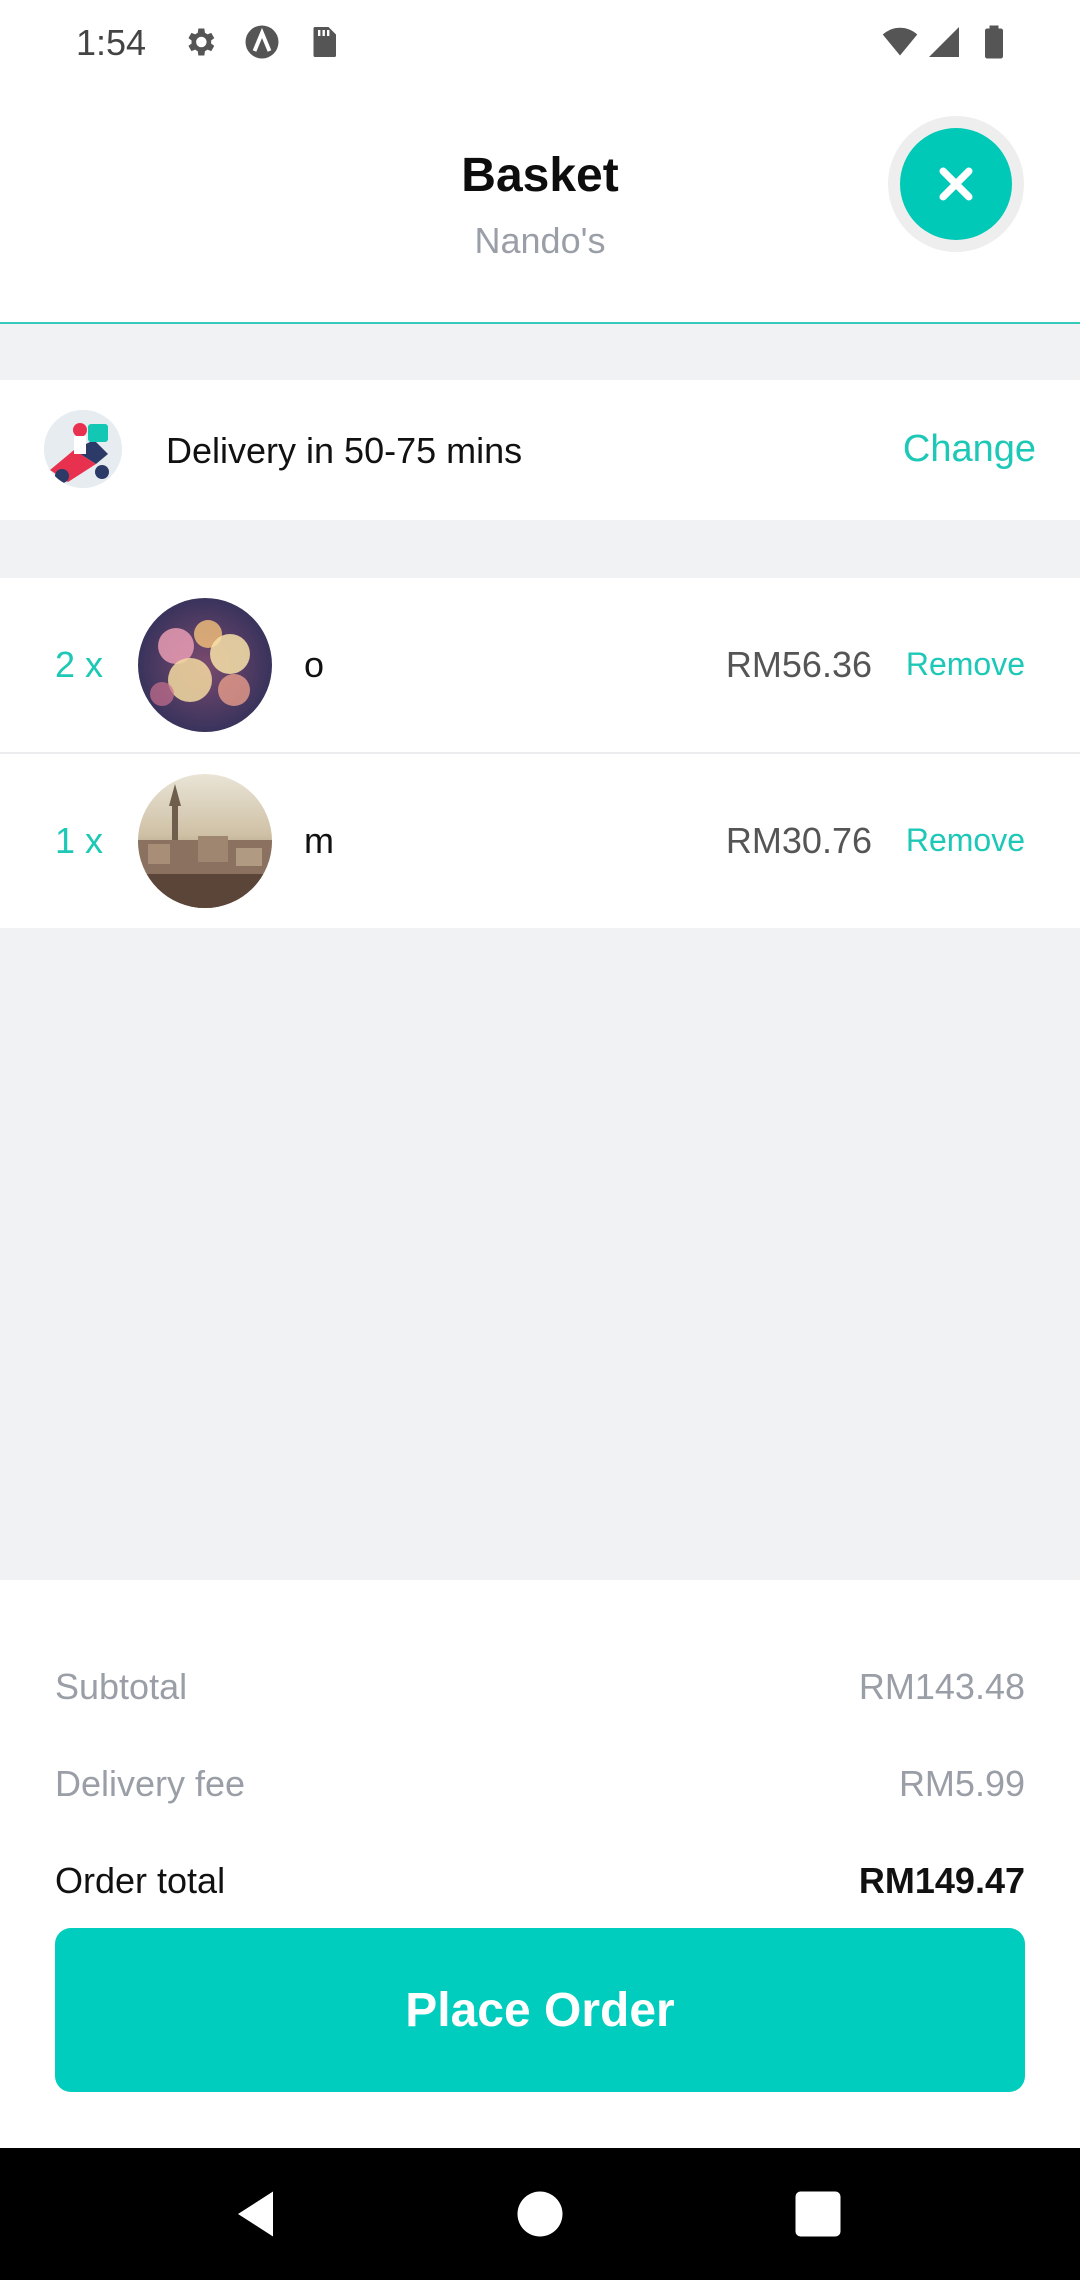 The width and height of the screenshot is (1080, 2280). What do you see at coordinates (798, 840) in the screenshot?
I see `item-price: RM30.76` at bounding box center [798, 840].